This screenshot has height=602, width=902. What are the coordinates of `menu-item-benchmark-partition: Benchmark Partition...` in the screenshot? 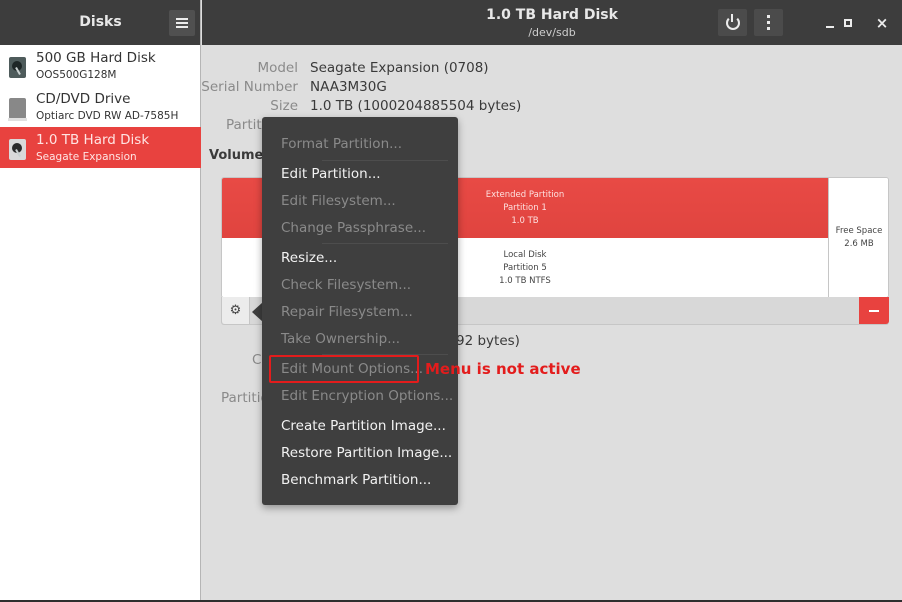 It's located at (356, 480).